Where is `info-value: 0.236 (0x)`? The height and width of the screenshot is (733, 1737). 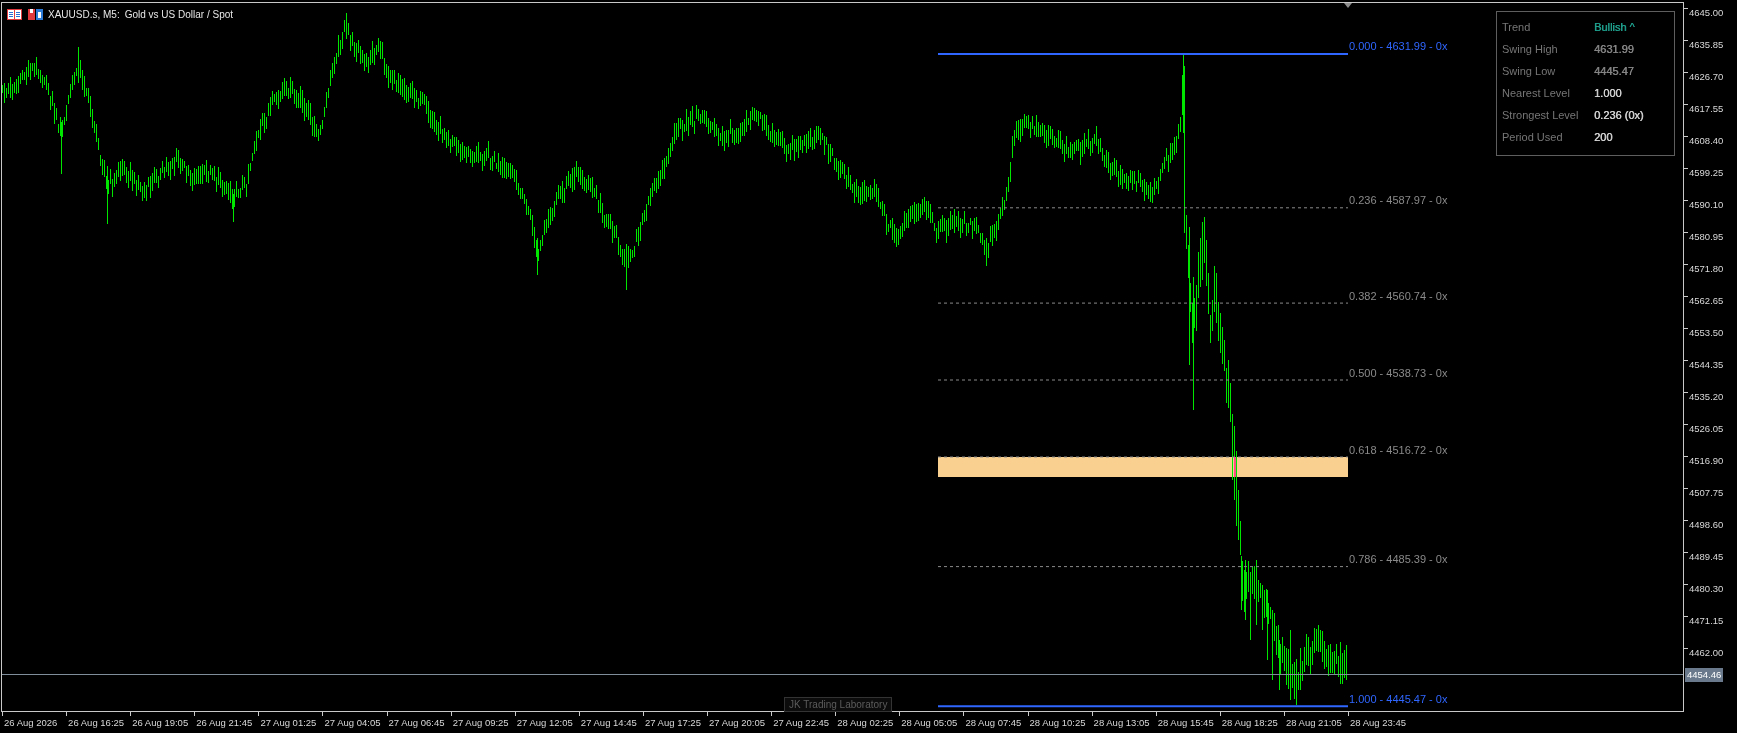
info-value: 0.236 (0x) is located at coordinates (1619, 115).